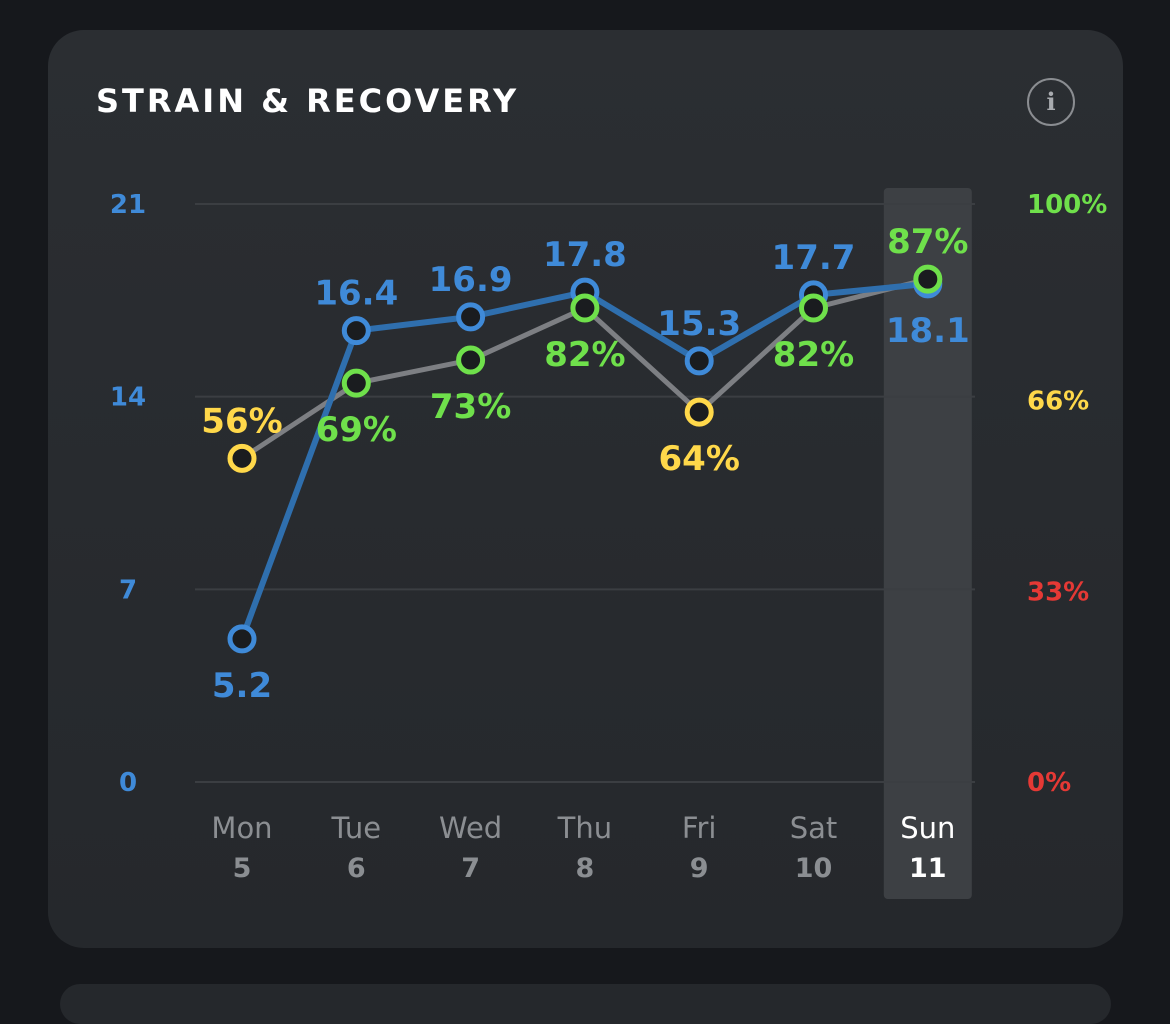 The image size is (1170, 1024). Describe the element at coordinates (699, 828) in the screenshot. I see `day-name-label: Fri` at that location.